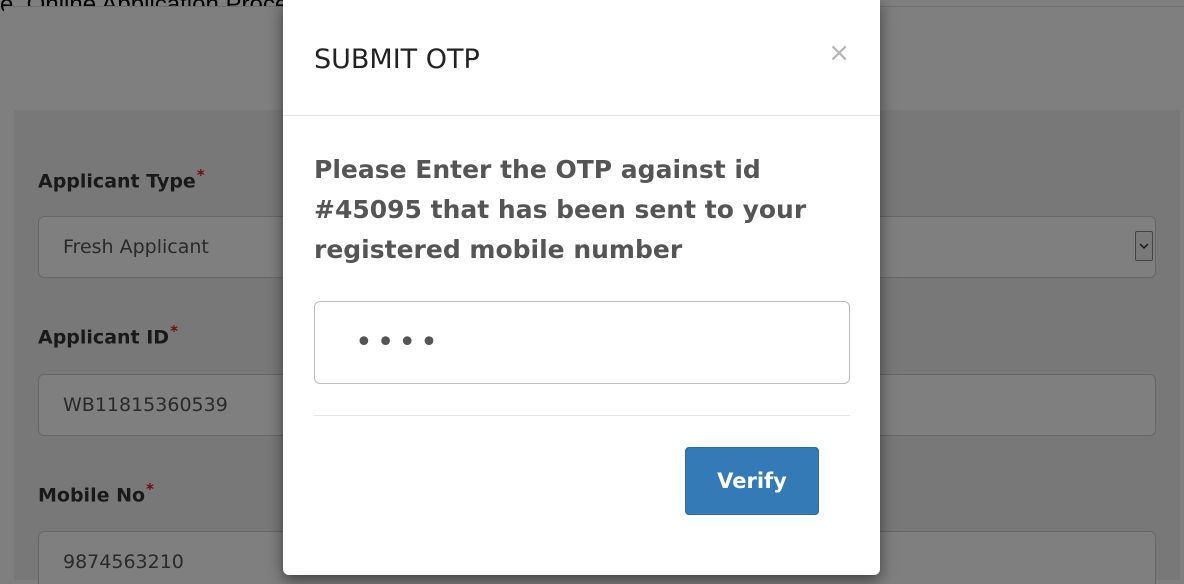 The image size is (1184, 584). I want to click on verify-button: Verify, so click(752, 481).